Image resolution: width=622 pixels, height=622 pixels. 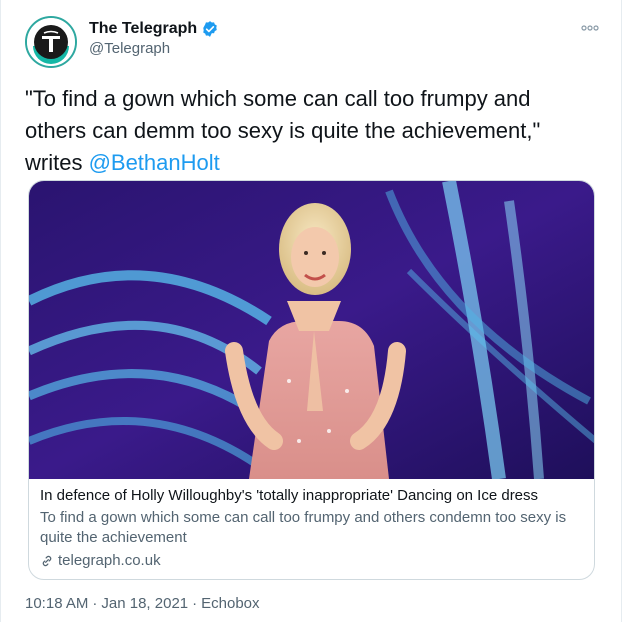 I want to click on tweet-meta: 10:18 AM · Jan 18, 2021 · Echobox, so click(x=142, y=603).